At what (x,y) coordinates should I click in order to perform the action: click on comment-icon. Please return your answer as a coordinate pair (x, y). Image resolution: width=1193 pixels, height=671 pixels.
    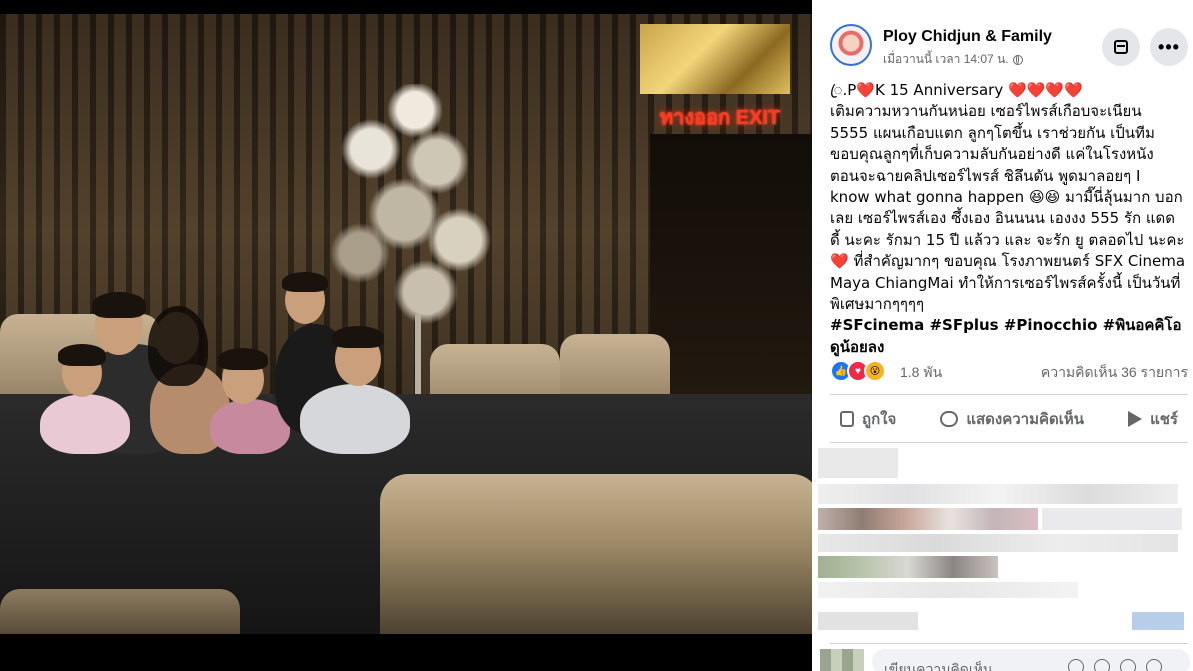
    Looking at the image, I should click on (949, 419).